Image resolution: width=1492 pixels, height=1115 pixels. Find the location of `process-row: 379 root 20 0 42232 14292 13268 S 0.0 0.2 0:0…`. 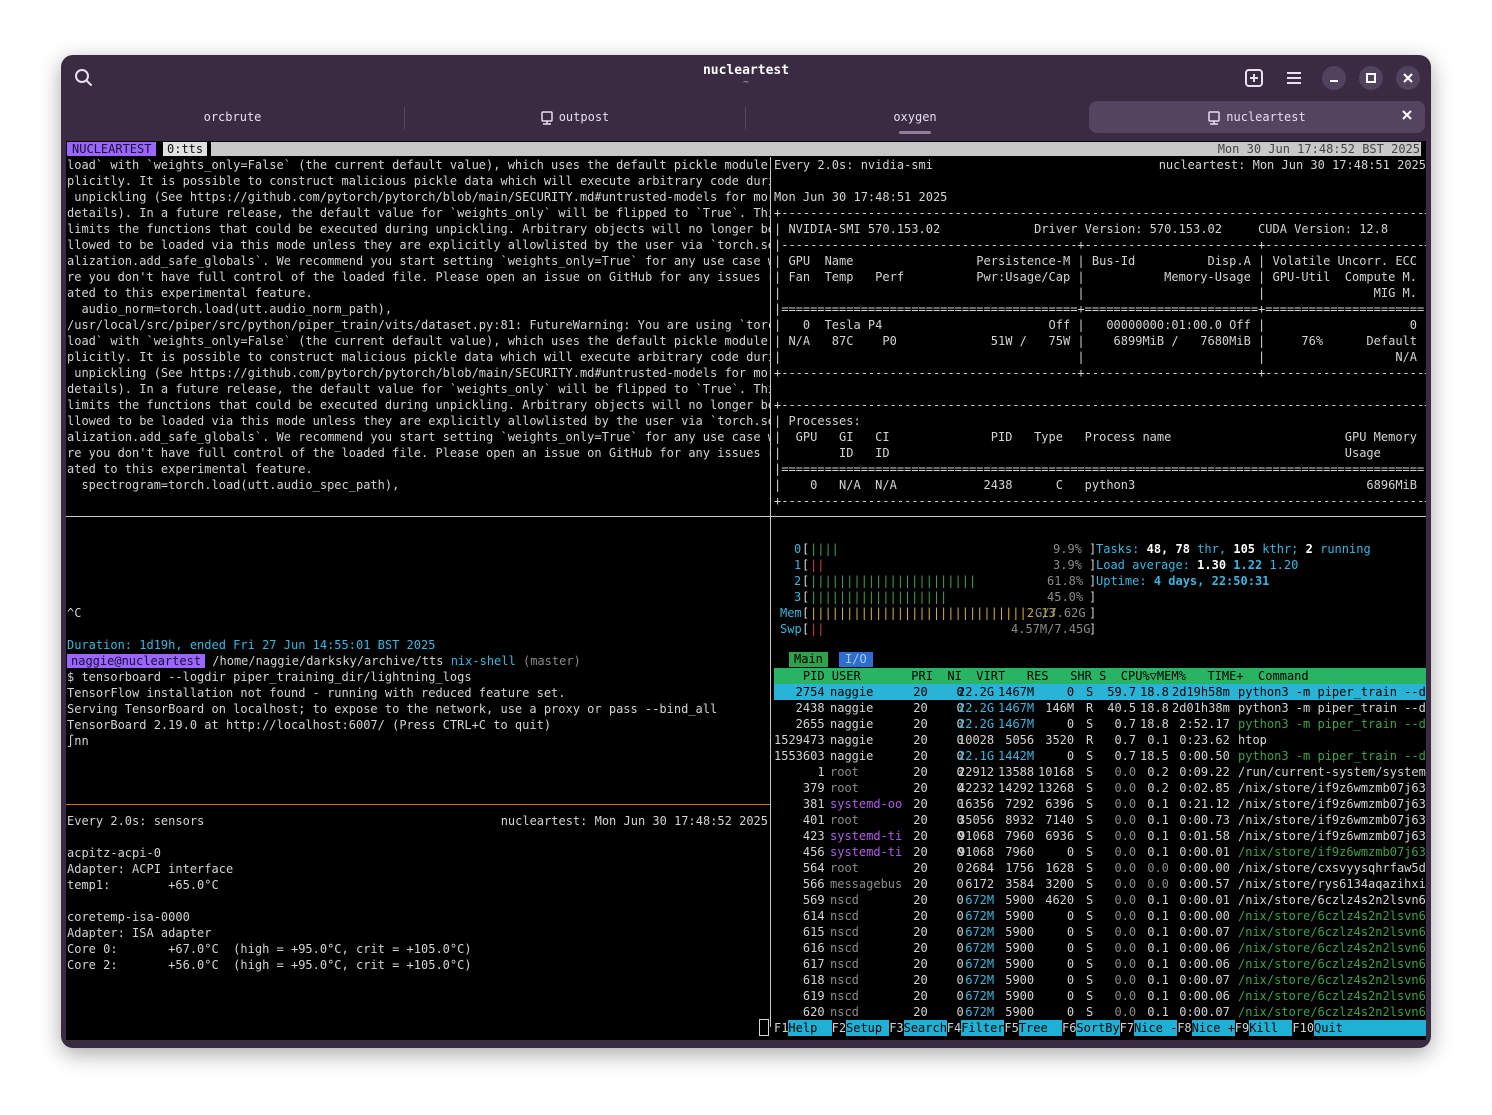

process-row: 379 root 20 0 42232 14292 13268 S 0.0 0.2 0:0… is located at coordinates (1100, 788).